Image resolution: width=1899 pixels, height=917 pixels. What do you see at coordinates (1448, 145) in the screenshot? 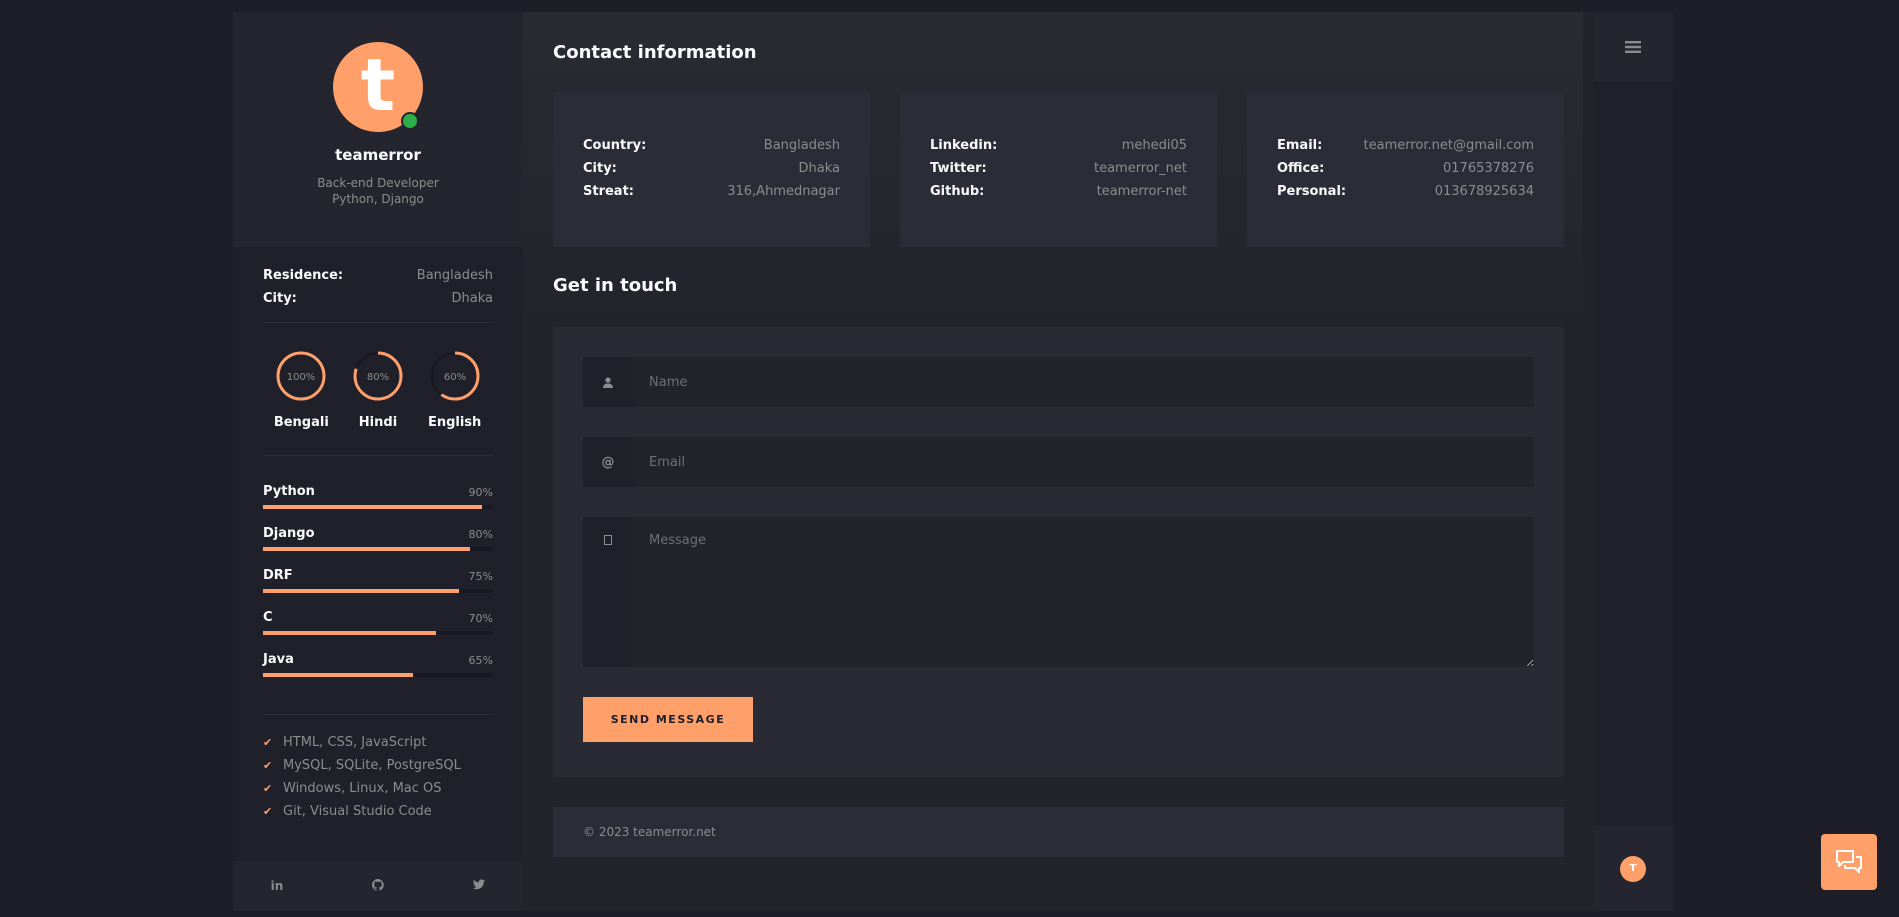
I see `card-value: teamerror.net@gmail.com` at bounding box center [1448, 145].